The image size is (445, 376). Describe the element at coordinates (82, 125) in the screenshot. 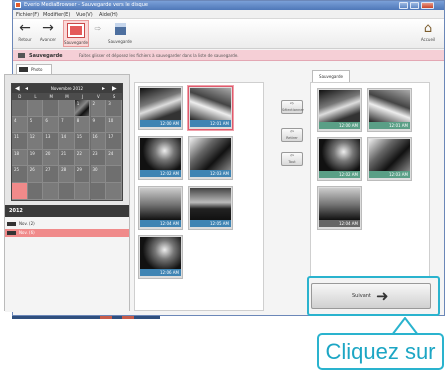

I see `calendar-day: 8` at that location.